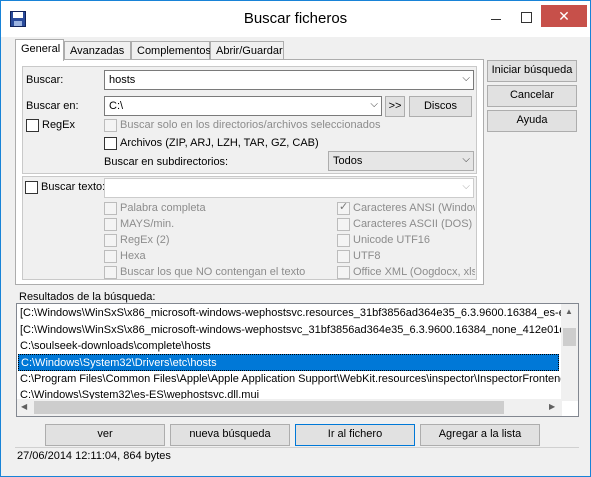 This screenshot has width=591, height=477. I want to click on archivos-checkbox, so click(110, 143).